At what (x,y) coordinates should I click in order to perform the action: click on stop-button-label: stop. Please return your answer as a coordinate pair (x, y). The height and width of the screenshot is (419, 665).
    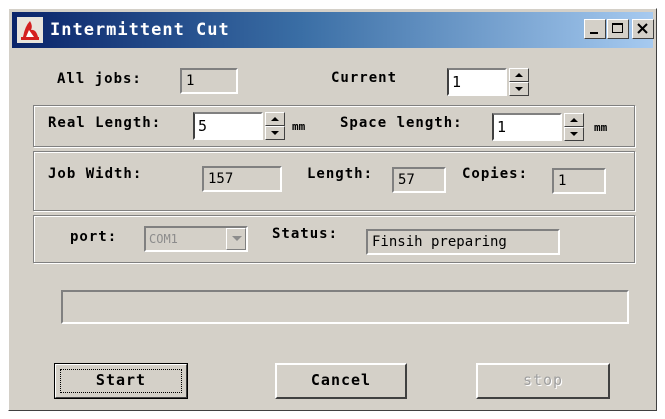
    Looking at the image, I should click on (543, 380).